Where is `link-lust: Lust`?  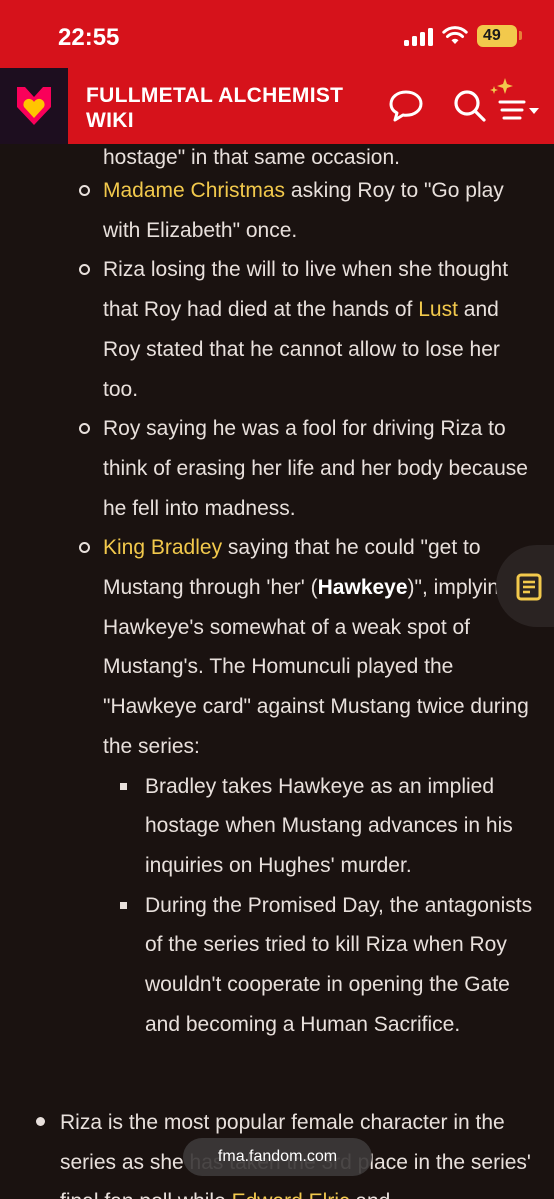
link-lust: Lust is located at coordinates (438, 309).